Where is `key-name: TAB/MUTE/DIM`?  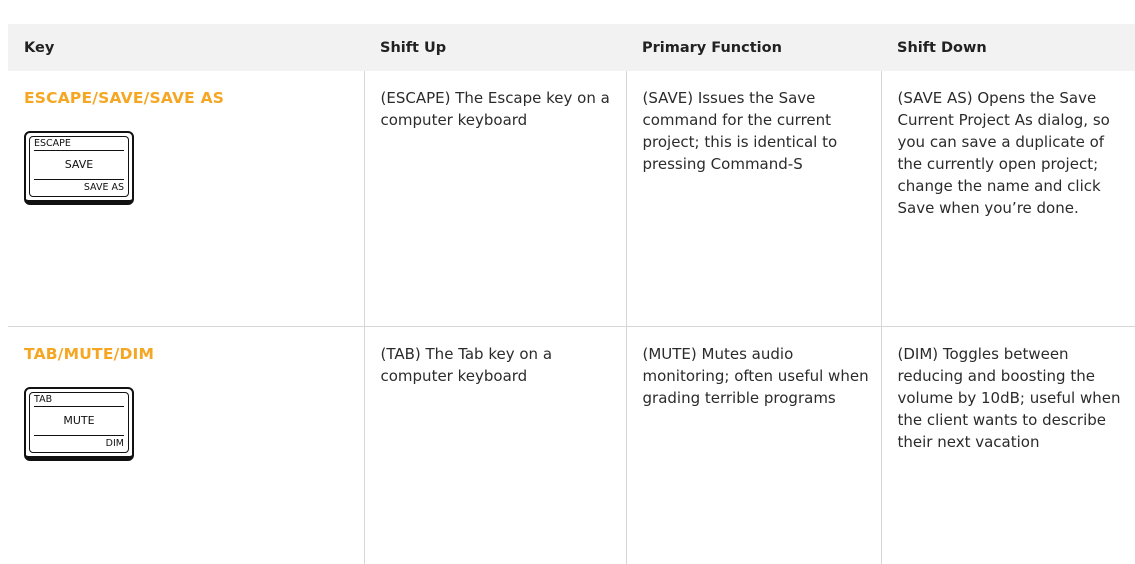
key-name: TAB/MUTE/DIM is located at coordinates (89, 353).